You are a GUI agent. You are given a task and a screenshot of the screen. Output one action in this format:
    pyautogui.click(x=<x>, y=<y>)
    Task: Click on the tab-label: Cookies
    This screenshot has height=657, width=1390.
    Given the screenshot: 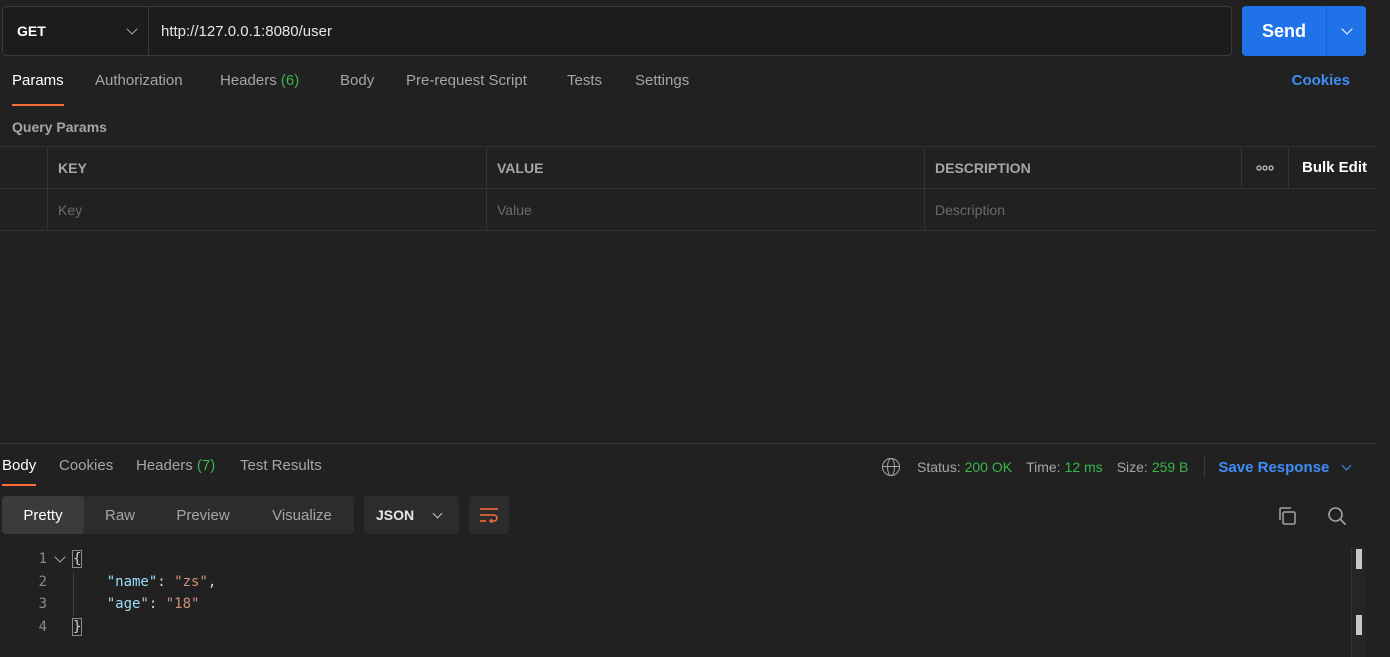 What is the action you would take?
    pyautogui.click(x=86, y=465)
    